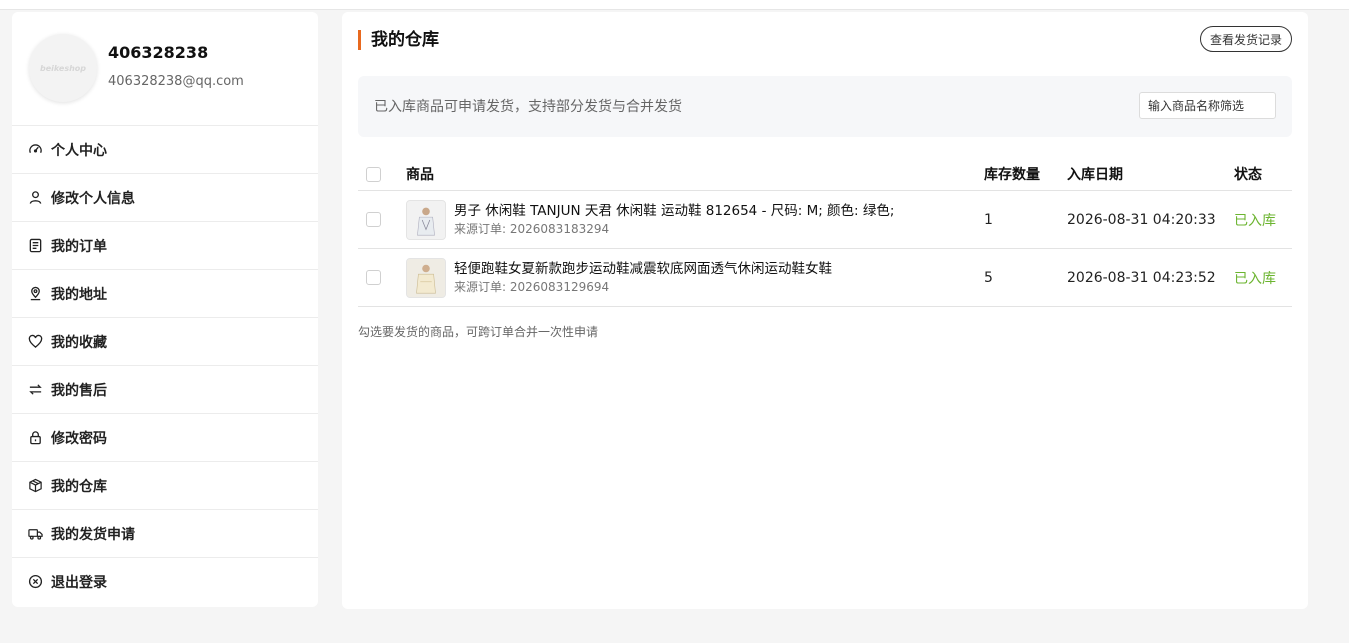 This screenshot has height=643, width=1349. I want to click on sidebar-item-account-center: 个人中心, so click(165, 150).